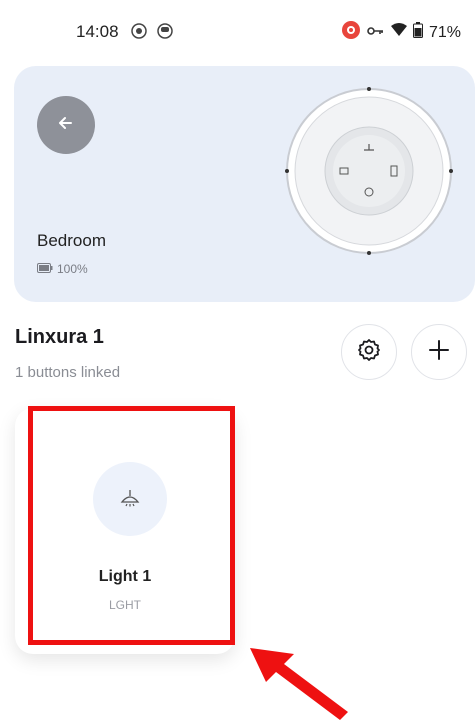 This screenshot has width=475, height=725. What do you see at coordinates (237, 30) in the screenshot?
I see `status-bar: 14:08 71%` at bounding box center [237, 30].